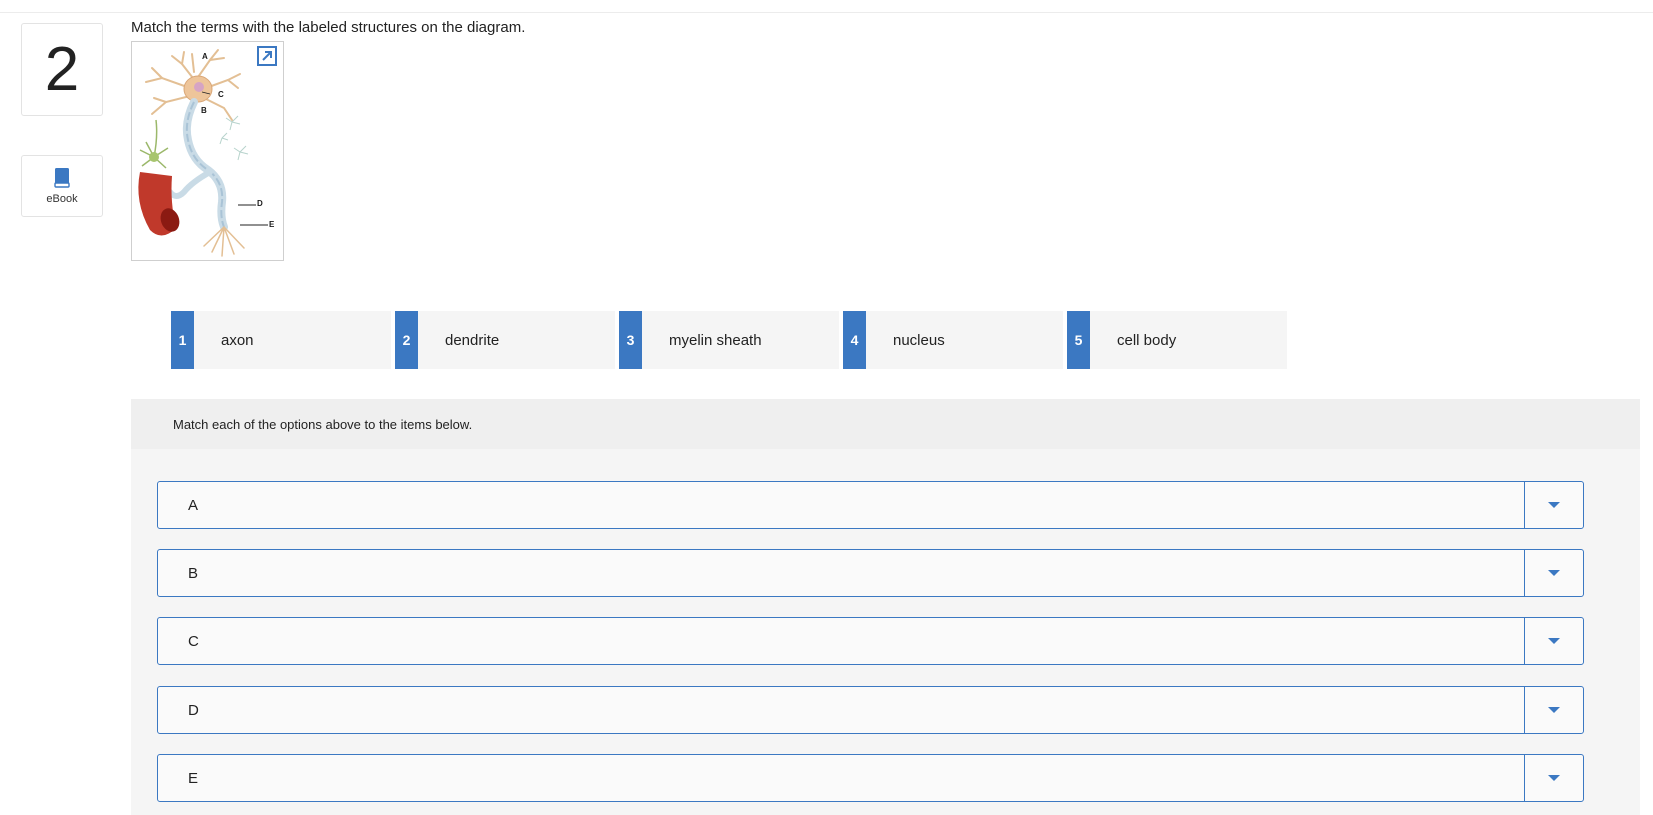  Describe the element at coordinates (1147, 340) in the screenshot. I see `option-label: cell body` at that location.